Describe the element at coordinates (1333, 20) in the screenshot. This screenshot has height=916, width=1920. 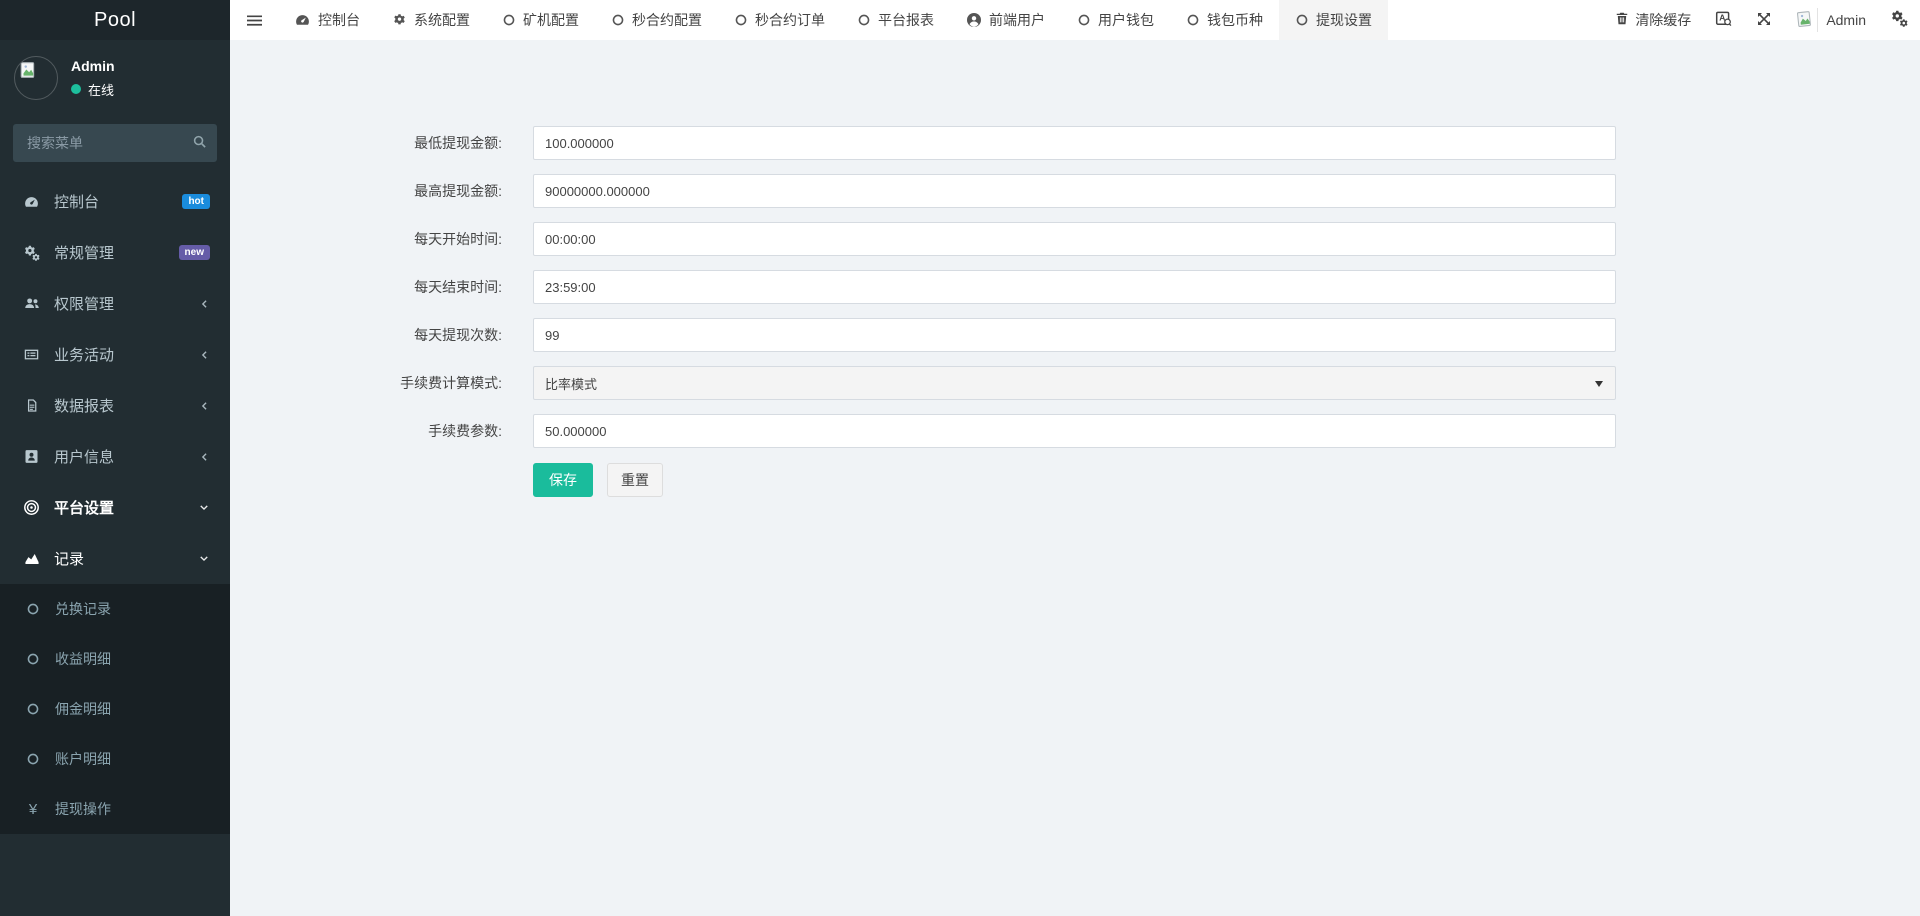
I see `tab-withdraw-settings: 提现设置` at that location.